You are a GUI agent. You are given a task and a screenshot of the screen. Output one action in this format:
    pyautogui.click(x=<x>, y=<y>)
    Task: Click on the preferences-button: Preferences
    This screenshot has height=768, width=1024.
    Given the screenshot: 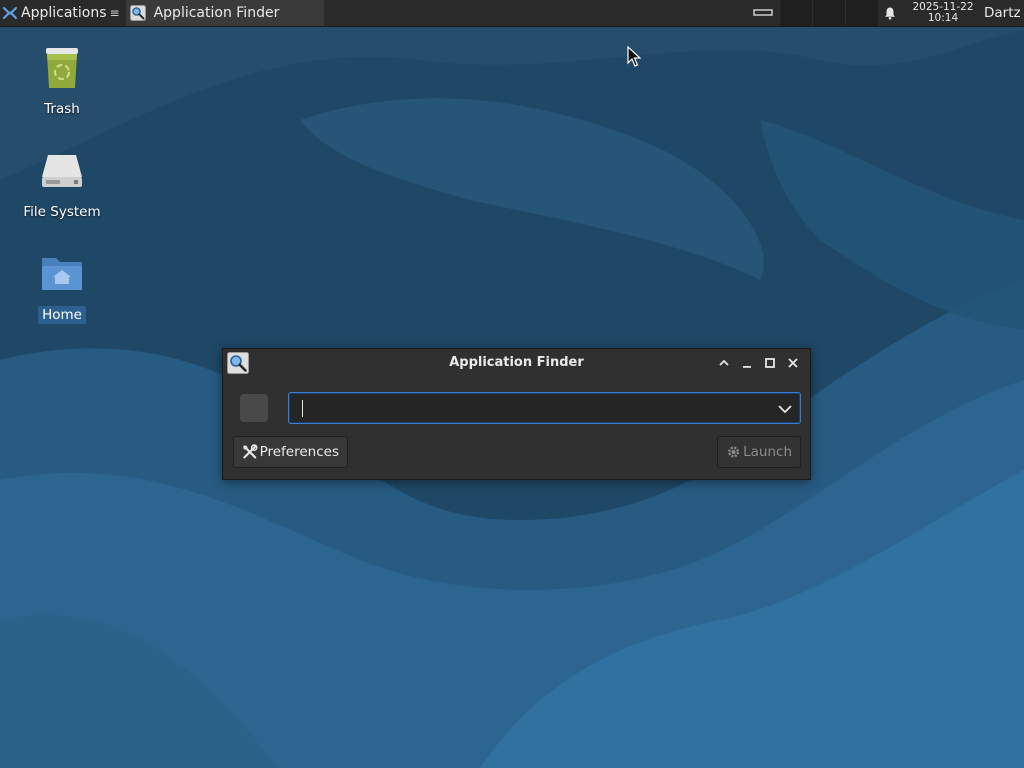 What is the action you would take?
    pyautogui.click(x=290, y=452)
    